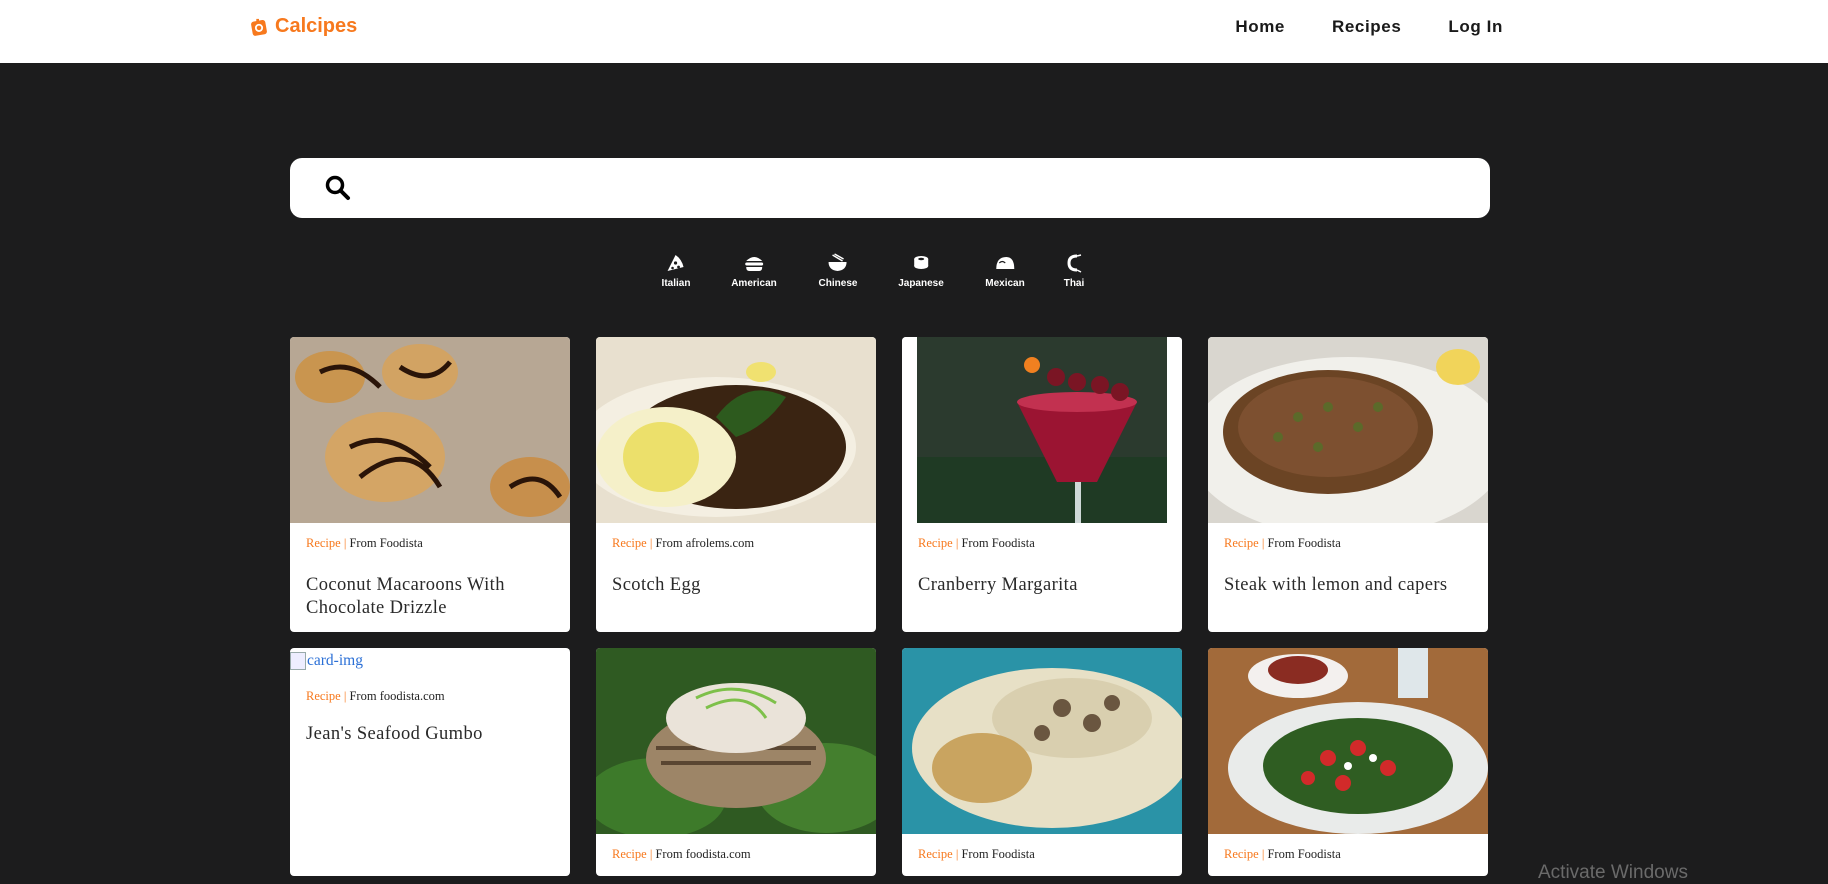  What do you see at coordinates (431, 597) in the screenshot?
I see `card-title: Coconut Macaroons With Chocolate Drizzle` at bounding box center [431, 597].